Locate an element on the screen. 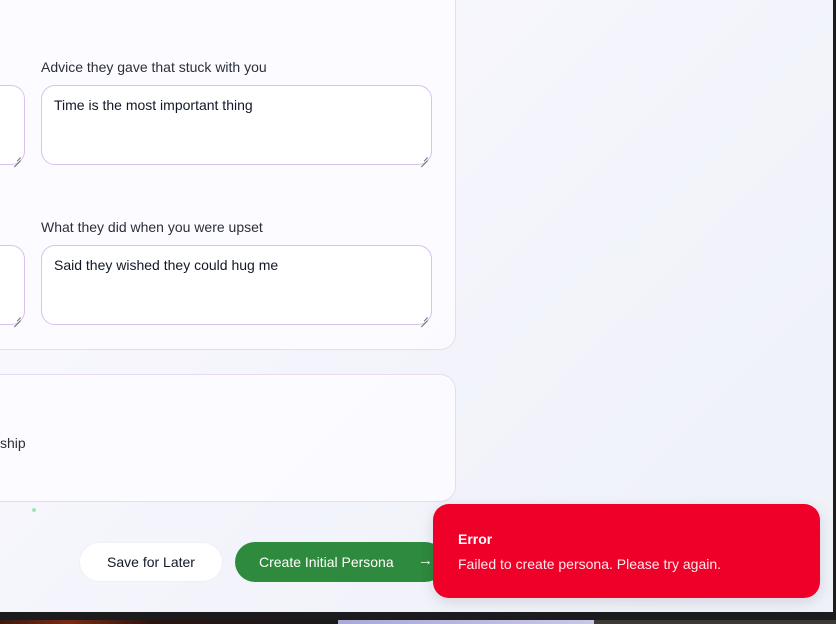  relationship-option-label: ship is located at coordinates (13, 443).